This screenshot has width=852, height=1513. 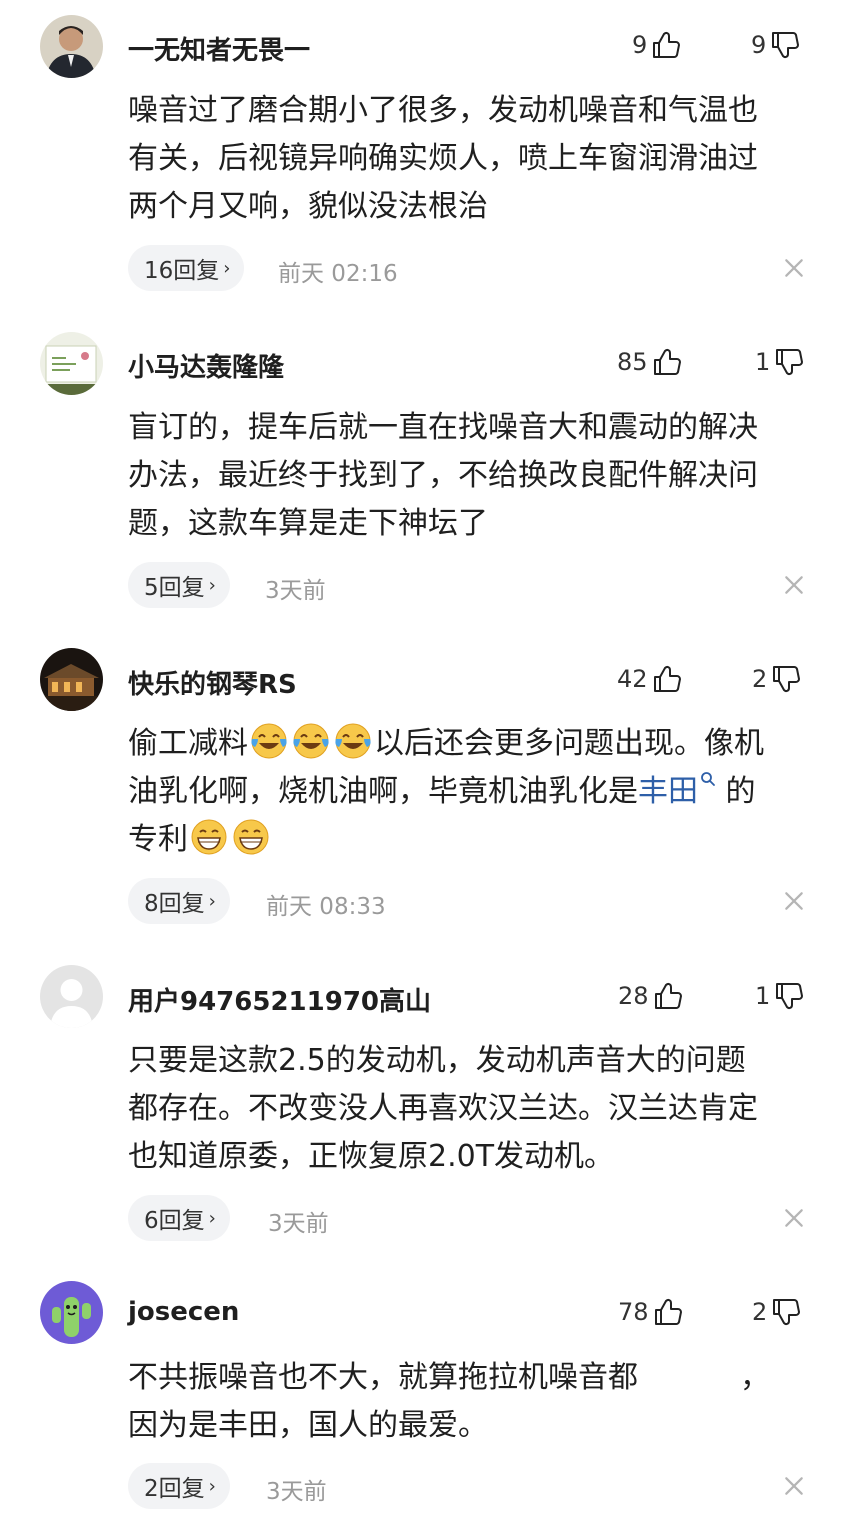 What do you see at coordinates (206, 365) in the screenshot?
I see `username: 小马达轰隆隆` at bounding box center [206, 365].